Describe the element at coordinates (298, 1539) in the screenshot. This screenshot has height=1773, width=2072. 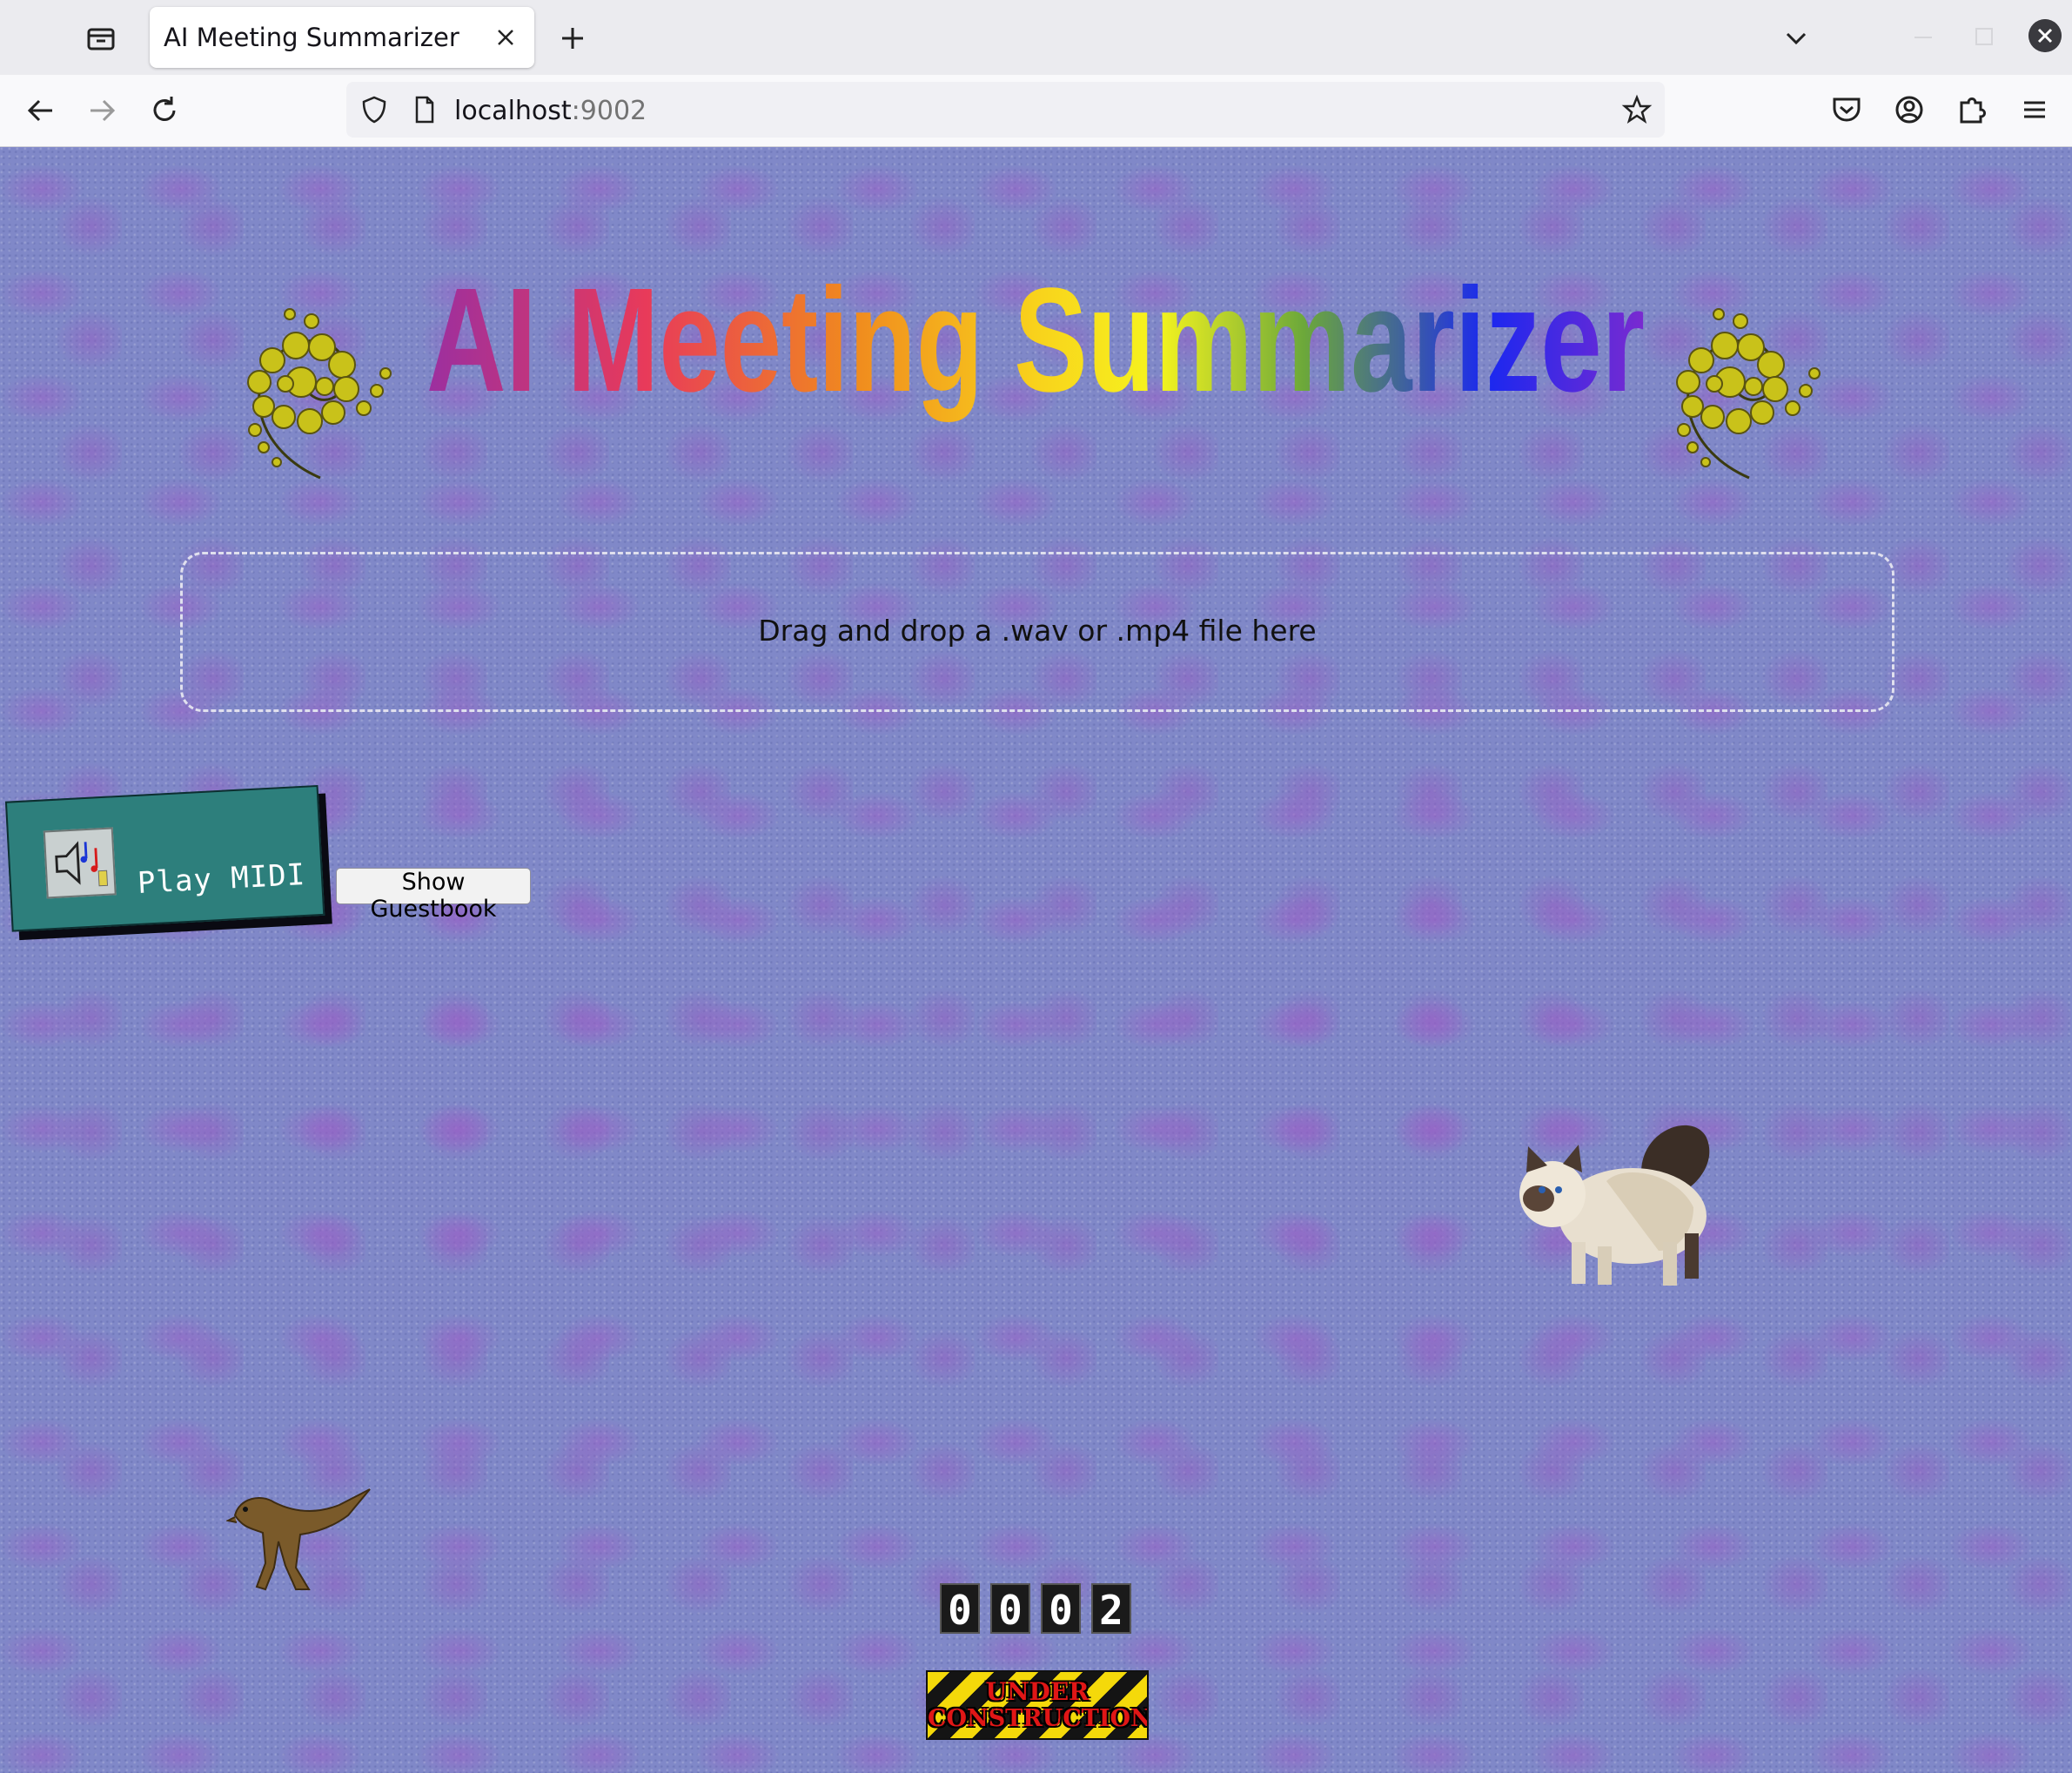
I see `dinosaur-image` at that location.